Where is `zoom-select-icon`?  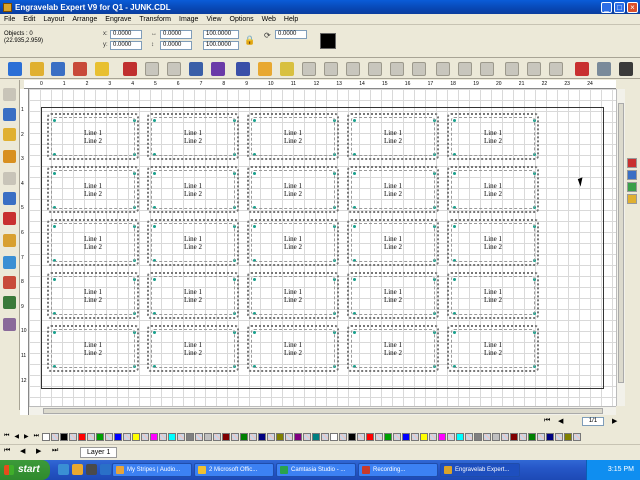 zoom-select-icon is located at coordinates (556, 69).